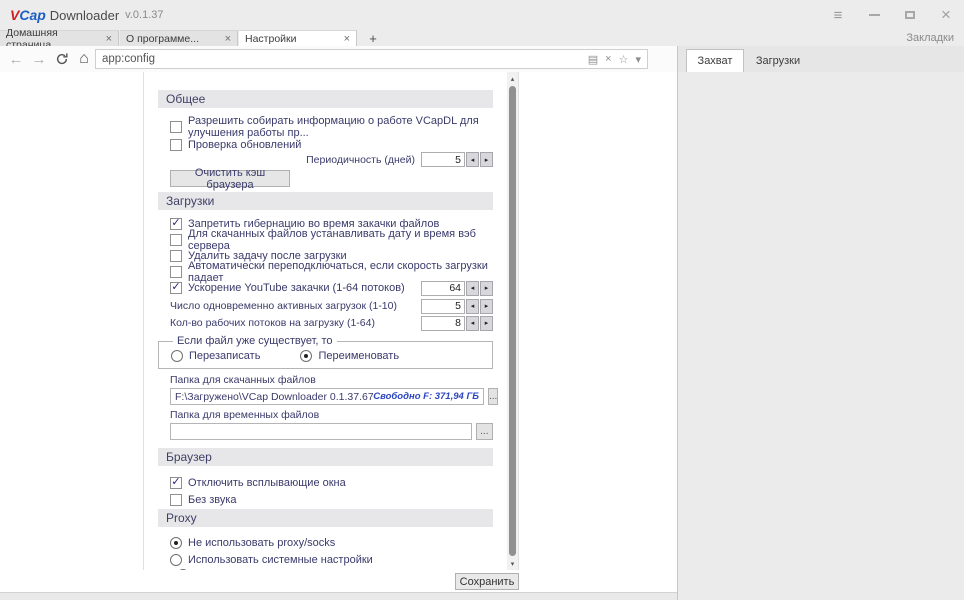 Image resolution: width=964 pixels, height=600 pixels. I want to click on bookmarks-label: Закладки, so click(930, 38).